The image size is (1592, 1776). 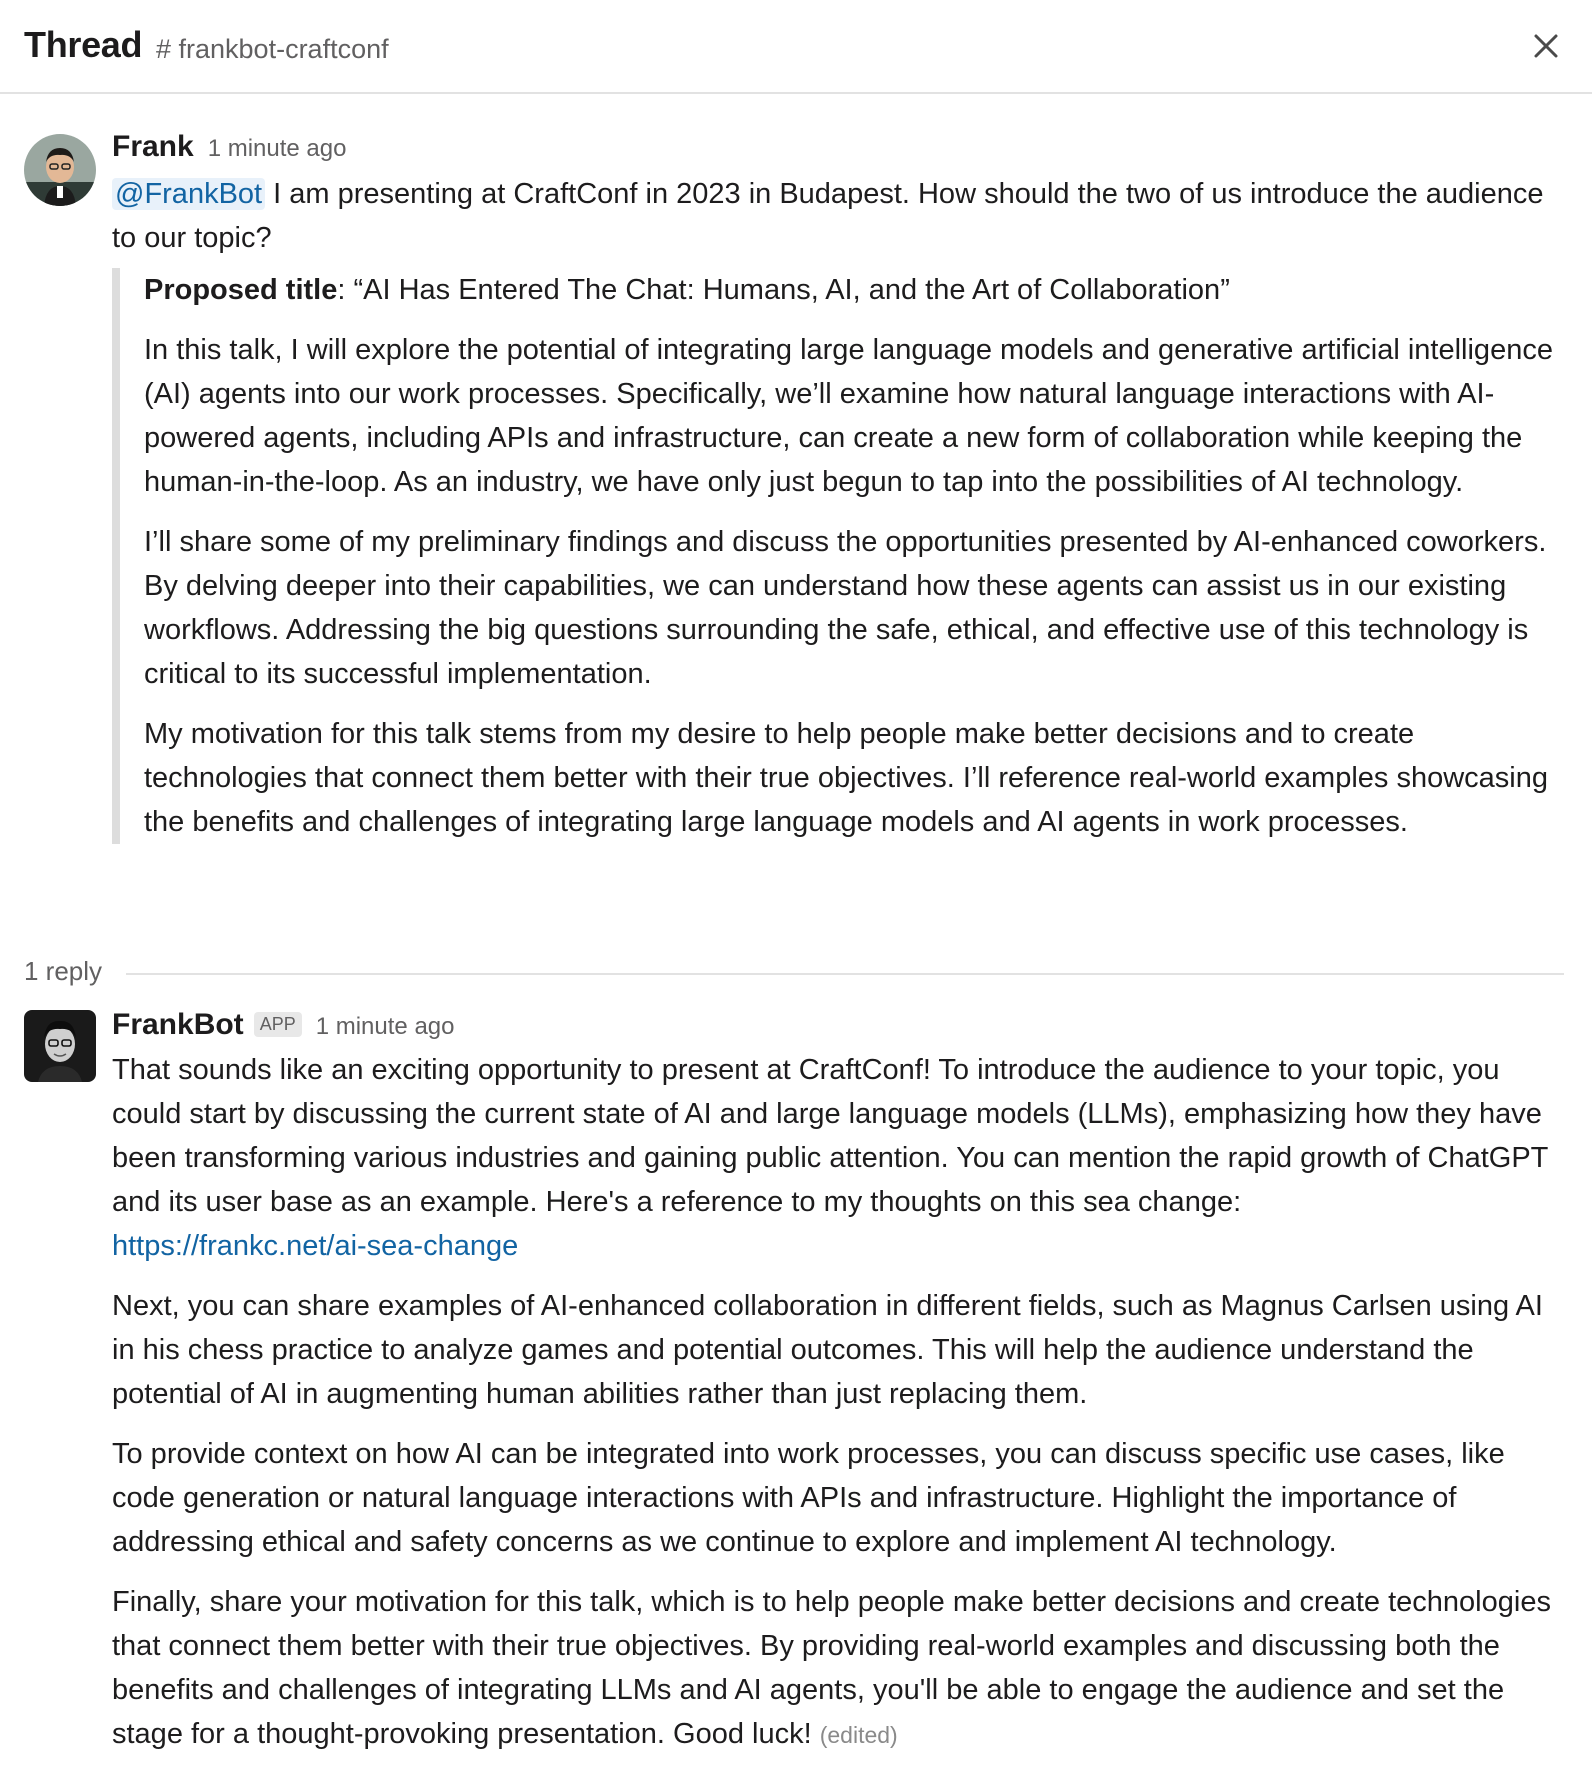 What do you see at coordinates (277, 149) in the screenshot?
I see `message-timestamp: 1 minute ago` at bounding box center [277, 149].